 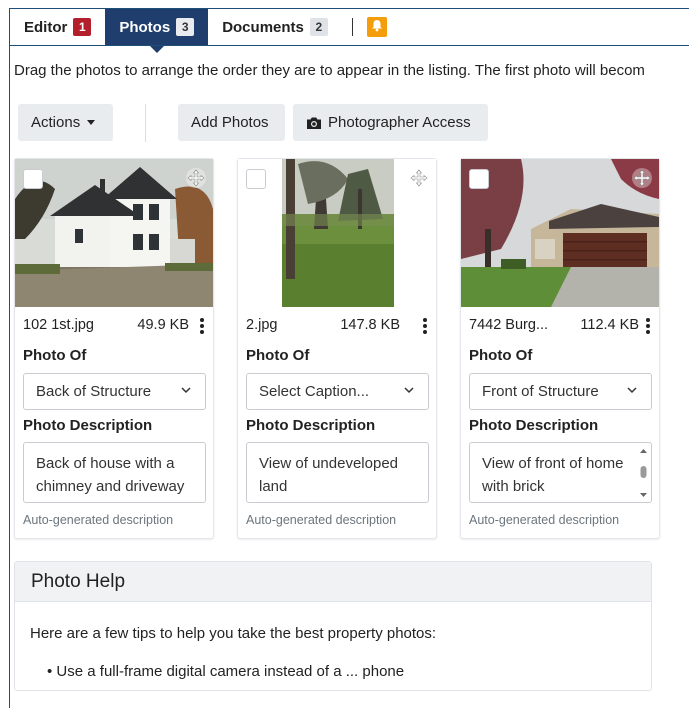 I want to click on tab-editor-label: Editor, so click(x=46, y=27).